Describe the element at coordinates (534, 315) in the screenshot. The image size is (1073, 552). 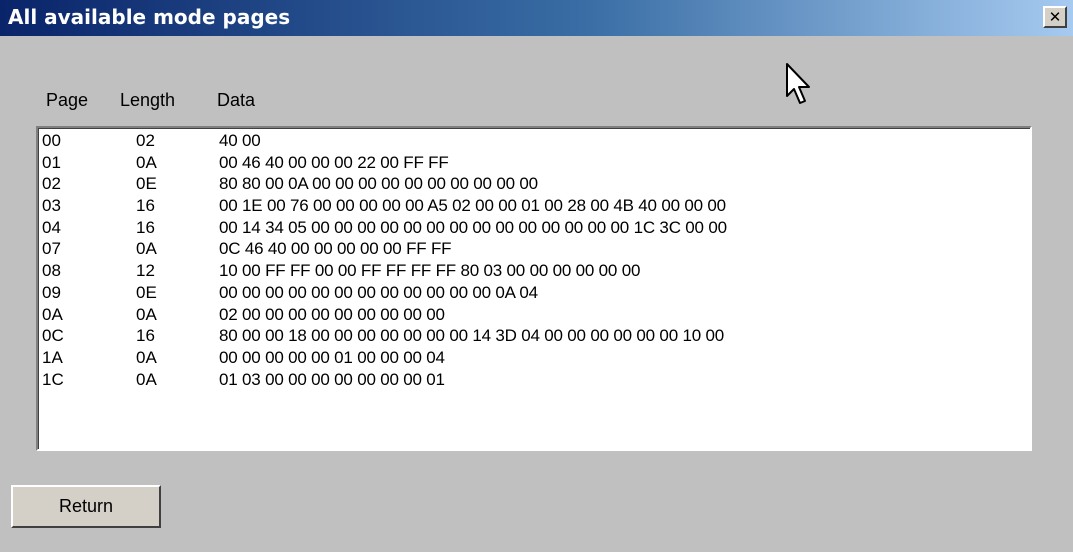
I see `list-item: 0A 0A 02 00 00 00 00 00 00 00 00 00` at that location.